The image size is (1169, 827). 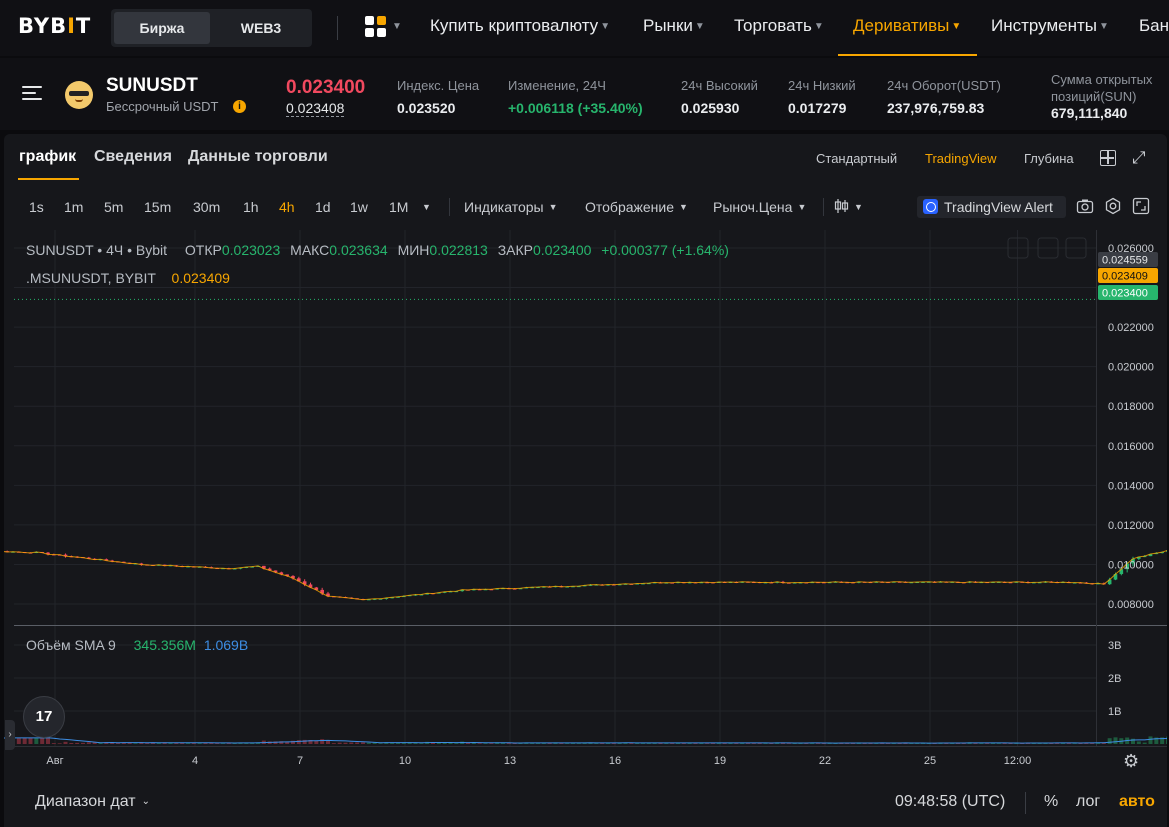 I want to click on time-tick-label: 16, so click(x=615, y=761).